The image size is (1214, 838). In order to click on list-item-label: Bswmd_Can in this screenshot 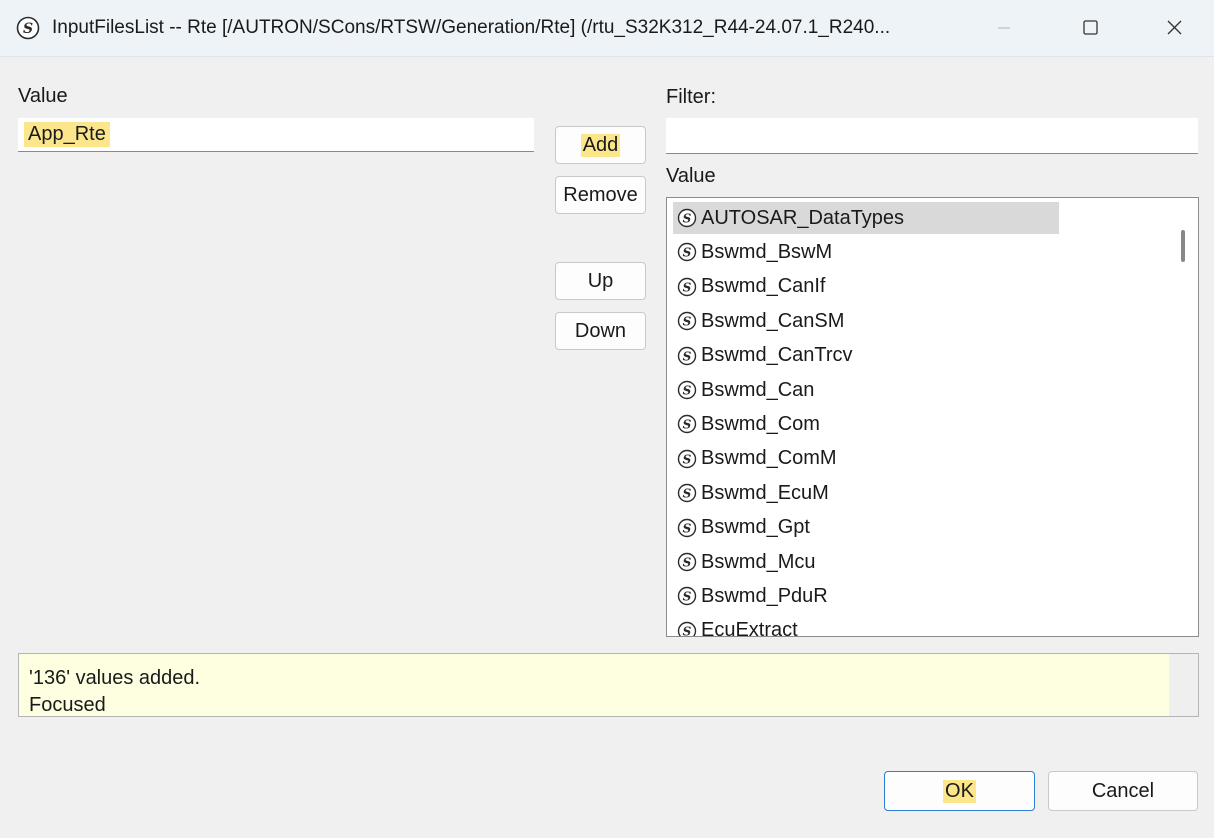, I will do `click(758, 389)`.